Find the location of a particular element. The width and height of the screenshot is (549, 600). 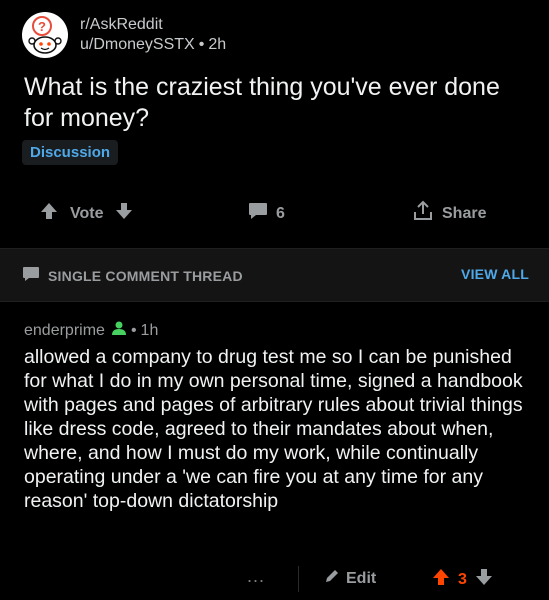

view-all-link: VIEW ALL is located at coordinates (495, 274).